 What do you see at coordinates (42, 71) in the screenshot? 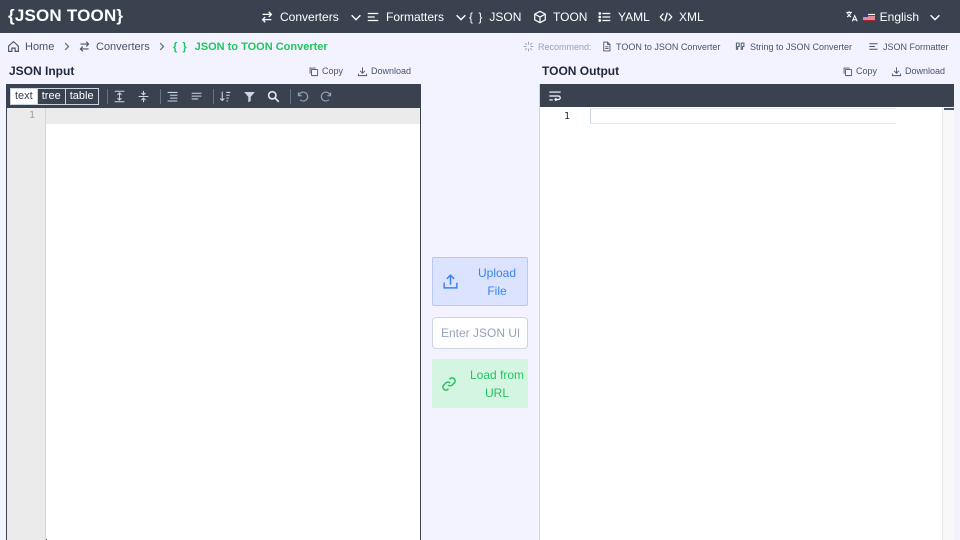
I see `json-input-title: JSON Input` at bounding box center [42, 71].